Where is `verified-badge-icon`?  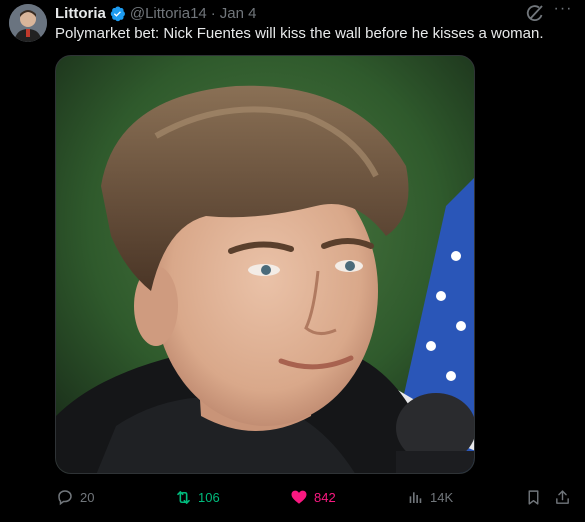 verified-badge-icon is located at coordinates (117, 13).